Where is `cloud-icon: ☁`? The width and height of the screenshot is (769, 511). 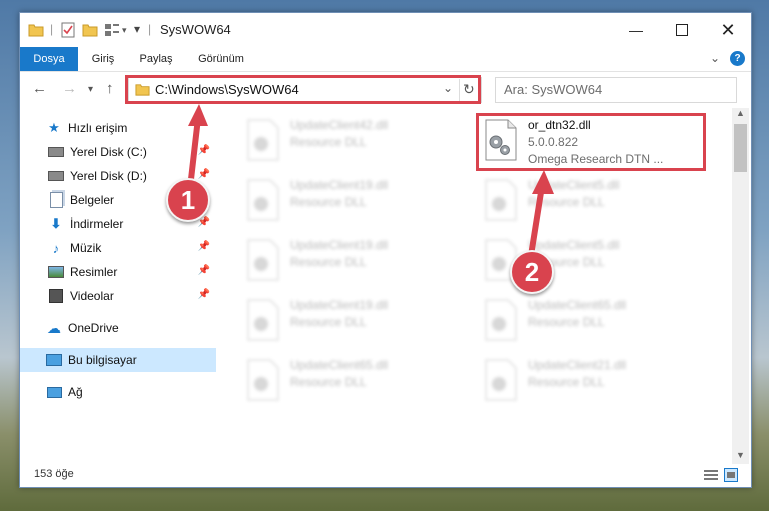
cloud-icon: ☁ is located at coordinates (54, 327).